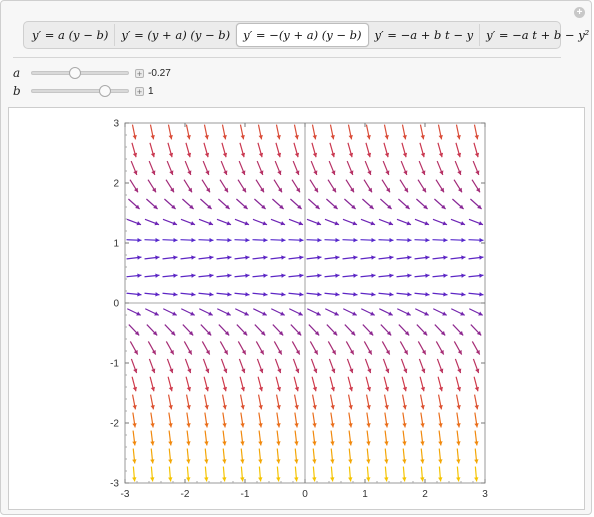 This screenshot has width=594, height=517. Describe the element at coordinates (579, 12) in the screenshot. I see `add-bookmark-icon: +` at that location.